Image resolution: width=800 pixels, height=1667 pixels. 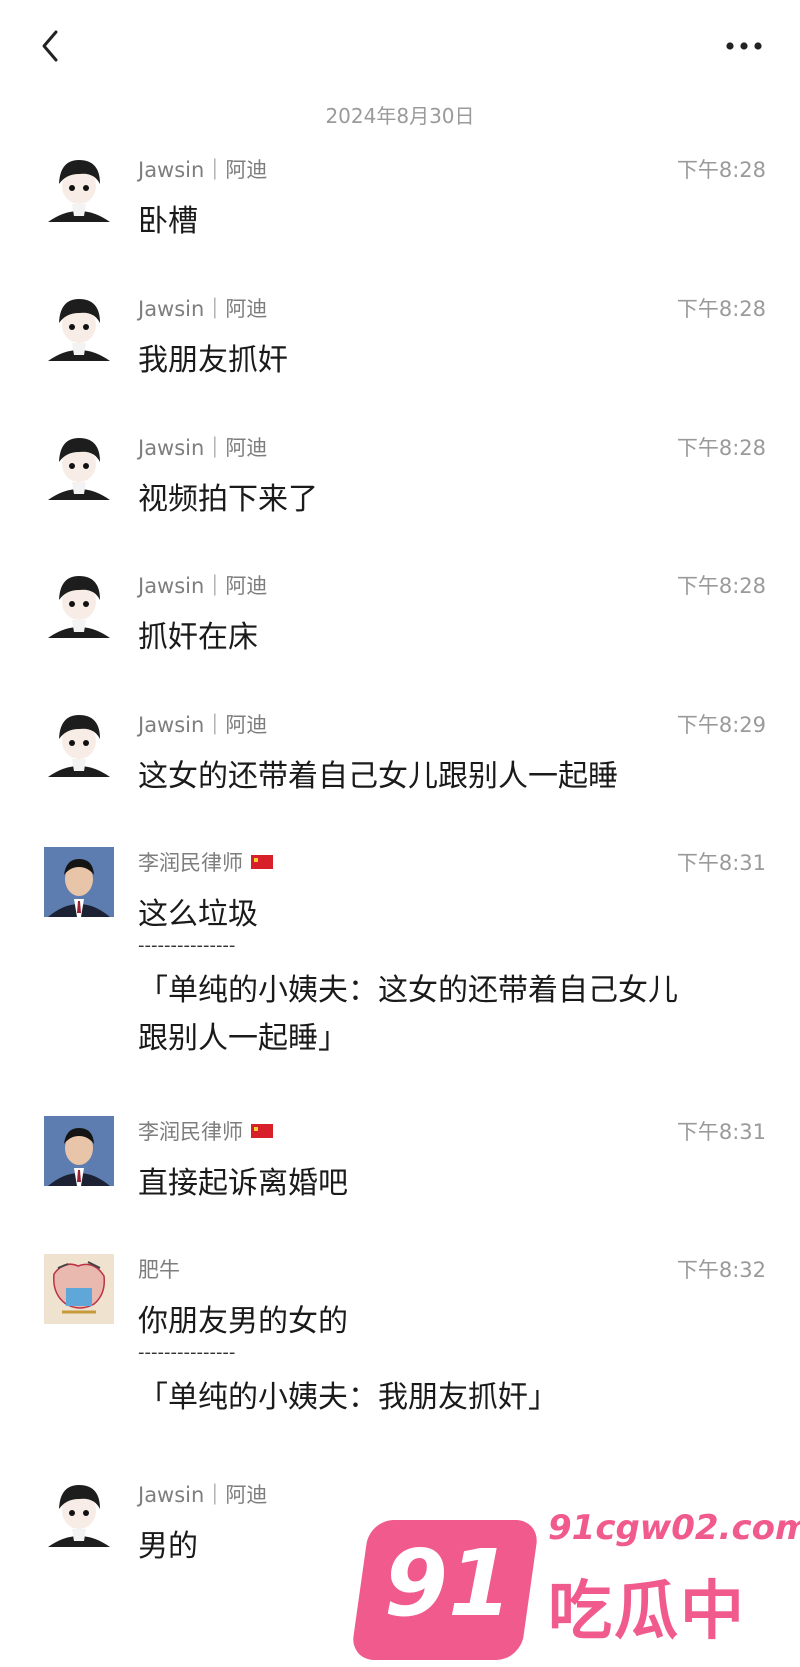 I want to click on sender-name: 肥牛, so click(x=159, y=1270).